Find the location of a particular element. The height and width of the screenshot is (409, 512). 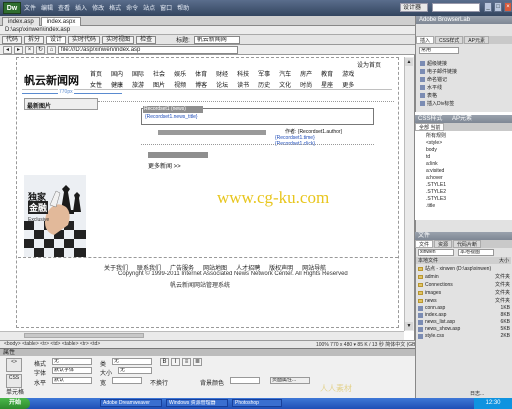

numbered-list-icon: ≣ is located at coordinates (197, 362).